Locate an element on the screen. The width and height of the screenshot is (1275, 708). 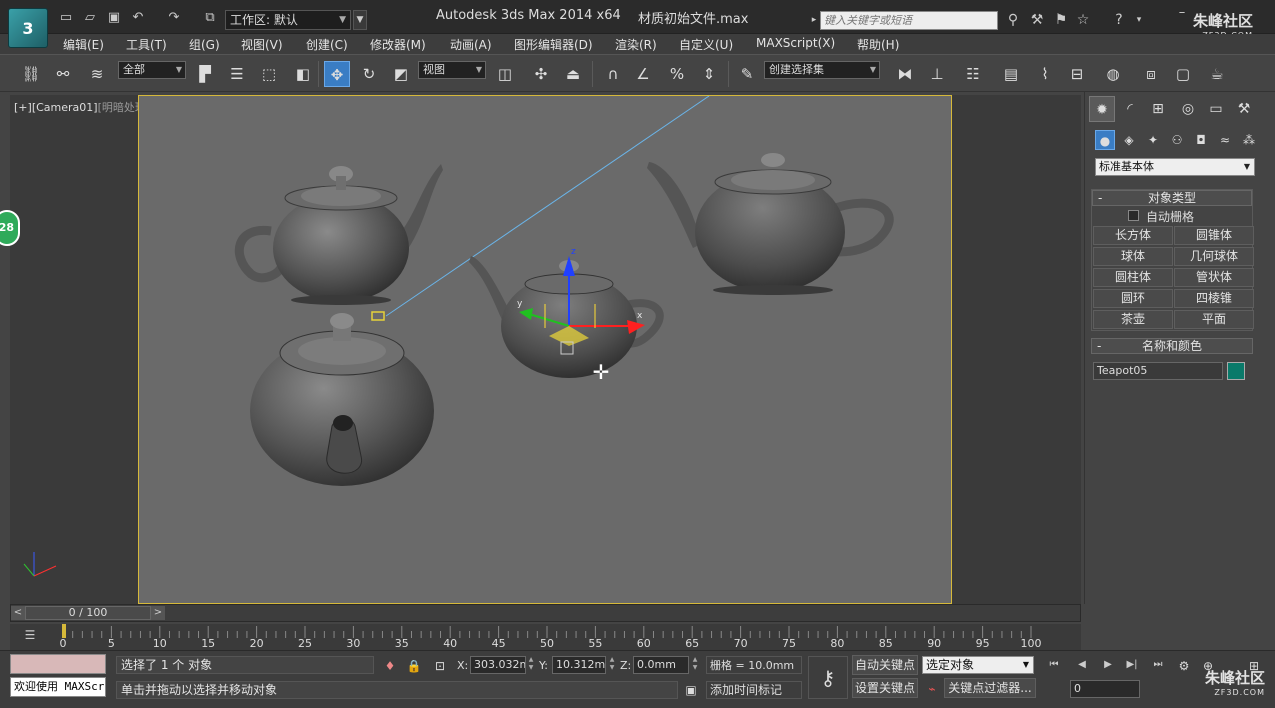
set-key-button: 设置关键点 is located at coordinates (885, 688).